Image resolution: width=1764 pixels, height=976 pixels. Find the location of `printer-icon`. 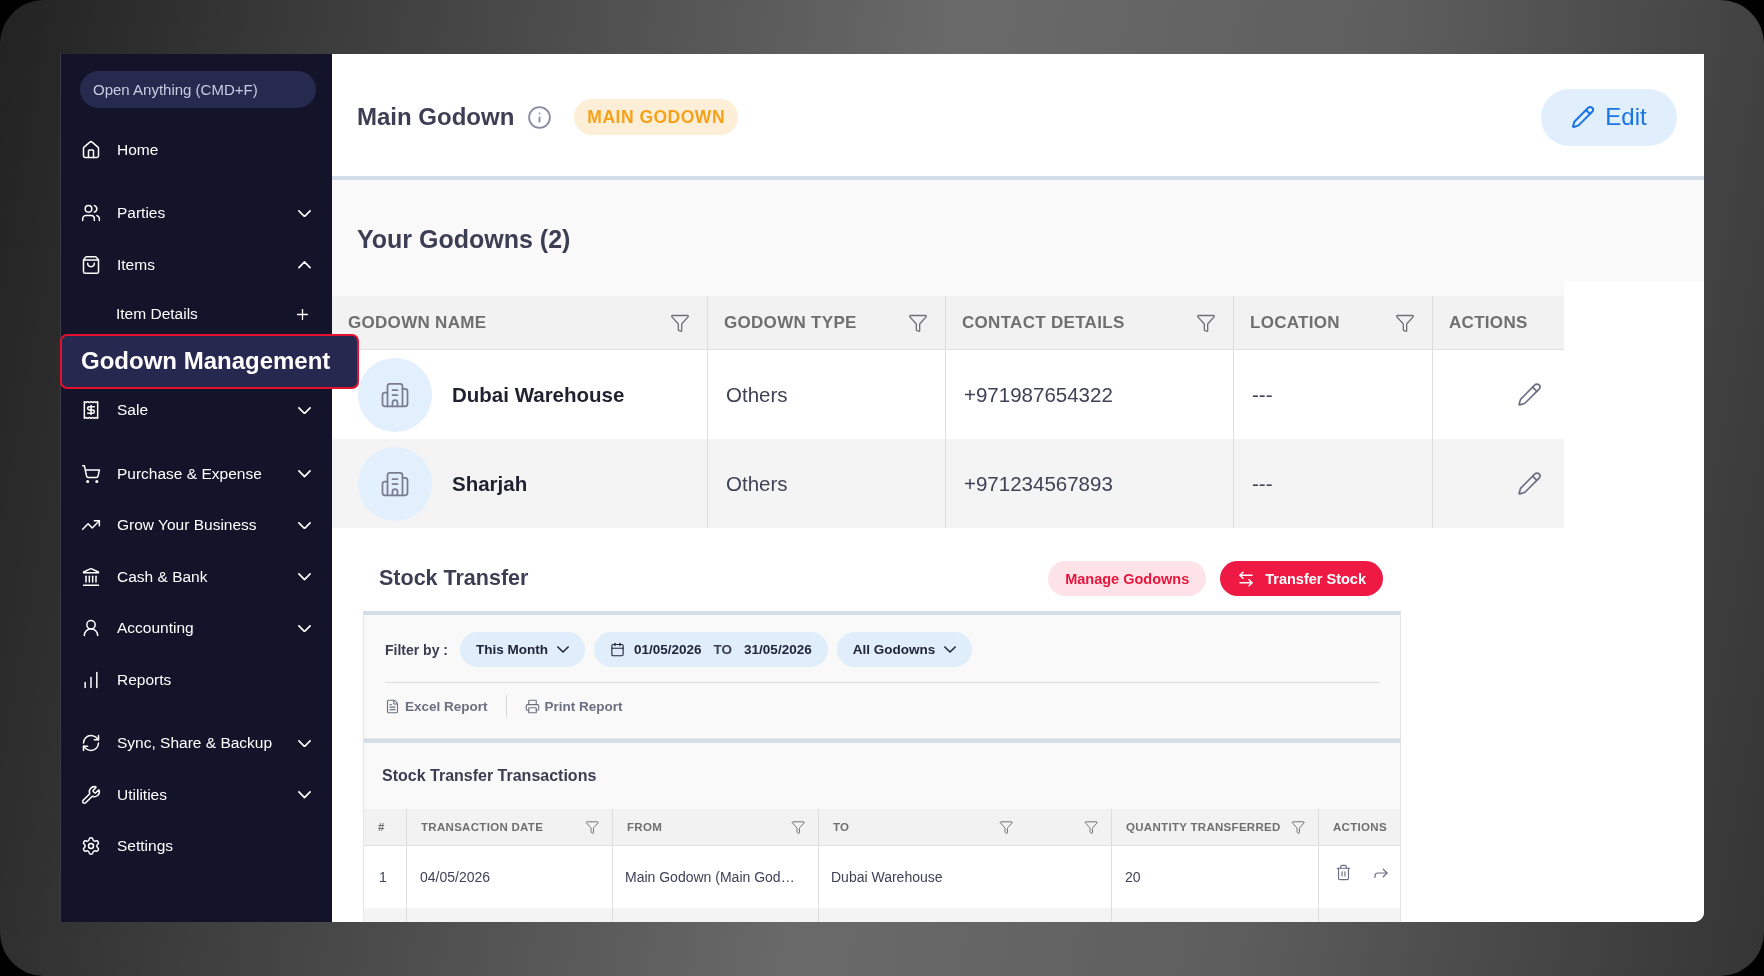

printer-icon is located at coordinates (532, 706).